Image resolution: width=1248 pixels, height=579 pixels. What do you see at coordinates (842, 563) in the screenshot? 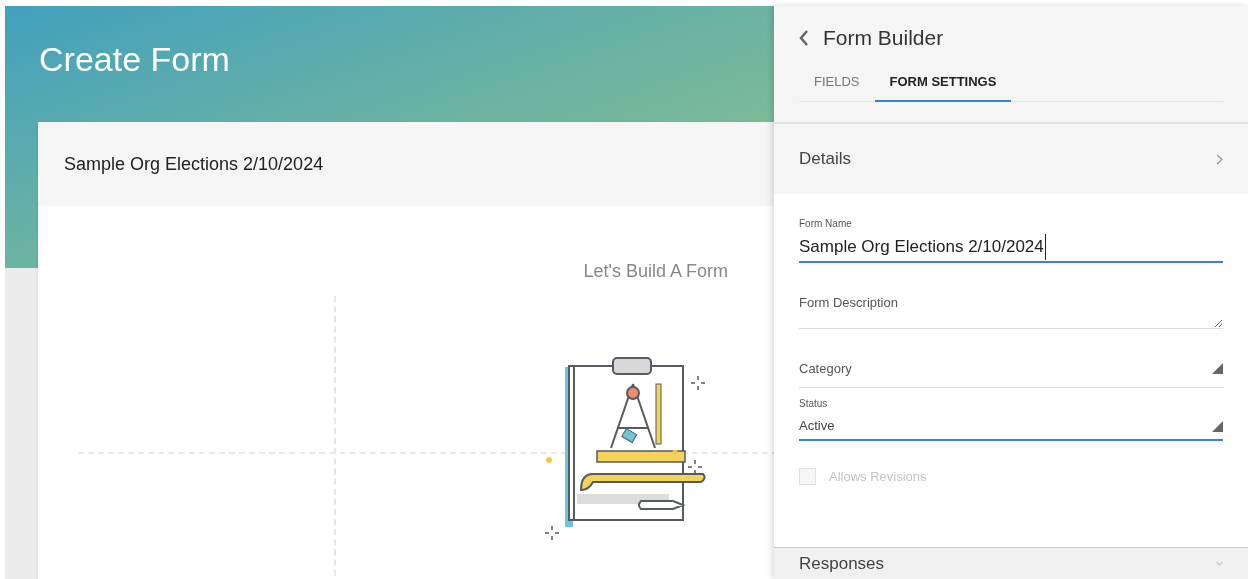
I see `section-title: Responses` at bounding box center [842, 563].